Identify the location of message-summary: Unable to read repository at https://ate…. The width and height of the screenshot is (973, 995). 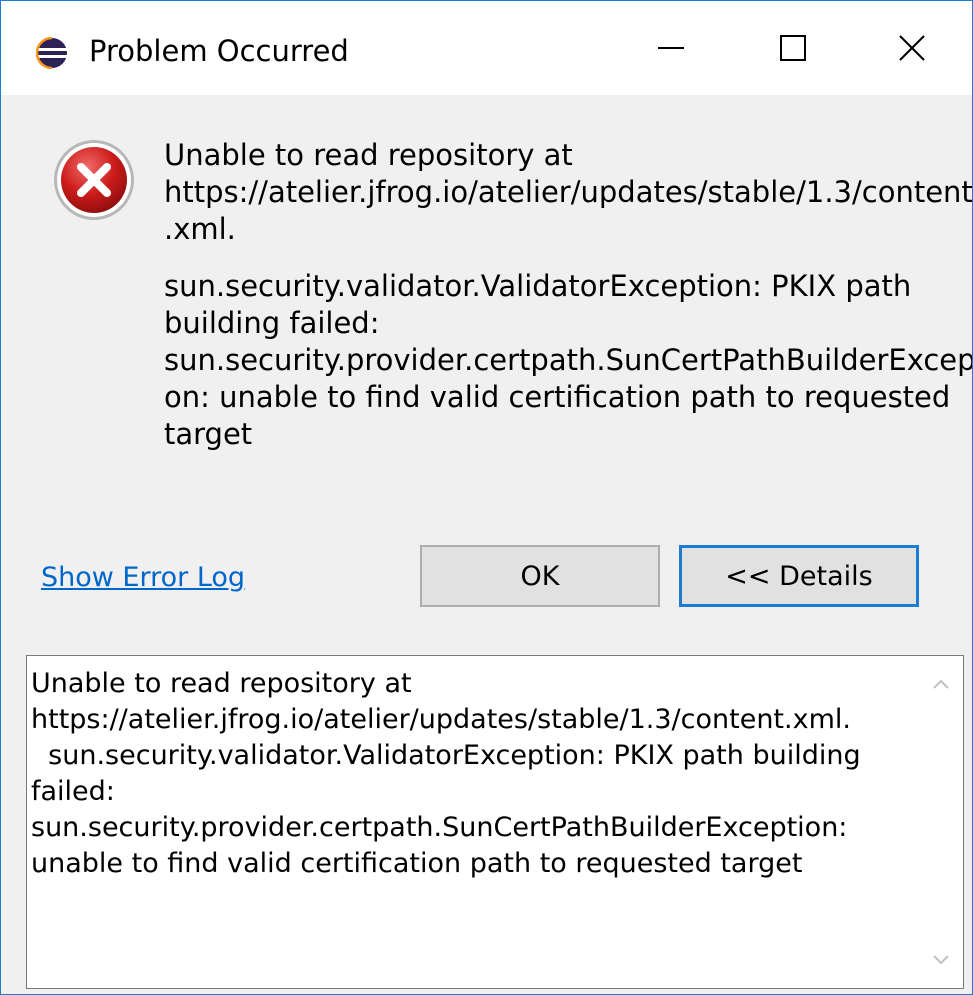
(568, 192).